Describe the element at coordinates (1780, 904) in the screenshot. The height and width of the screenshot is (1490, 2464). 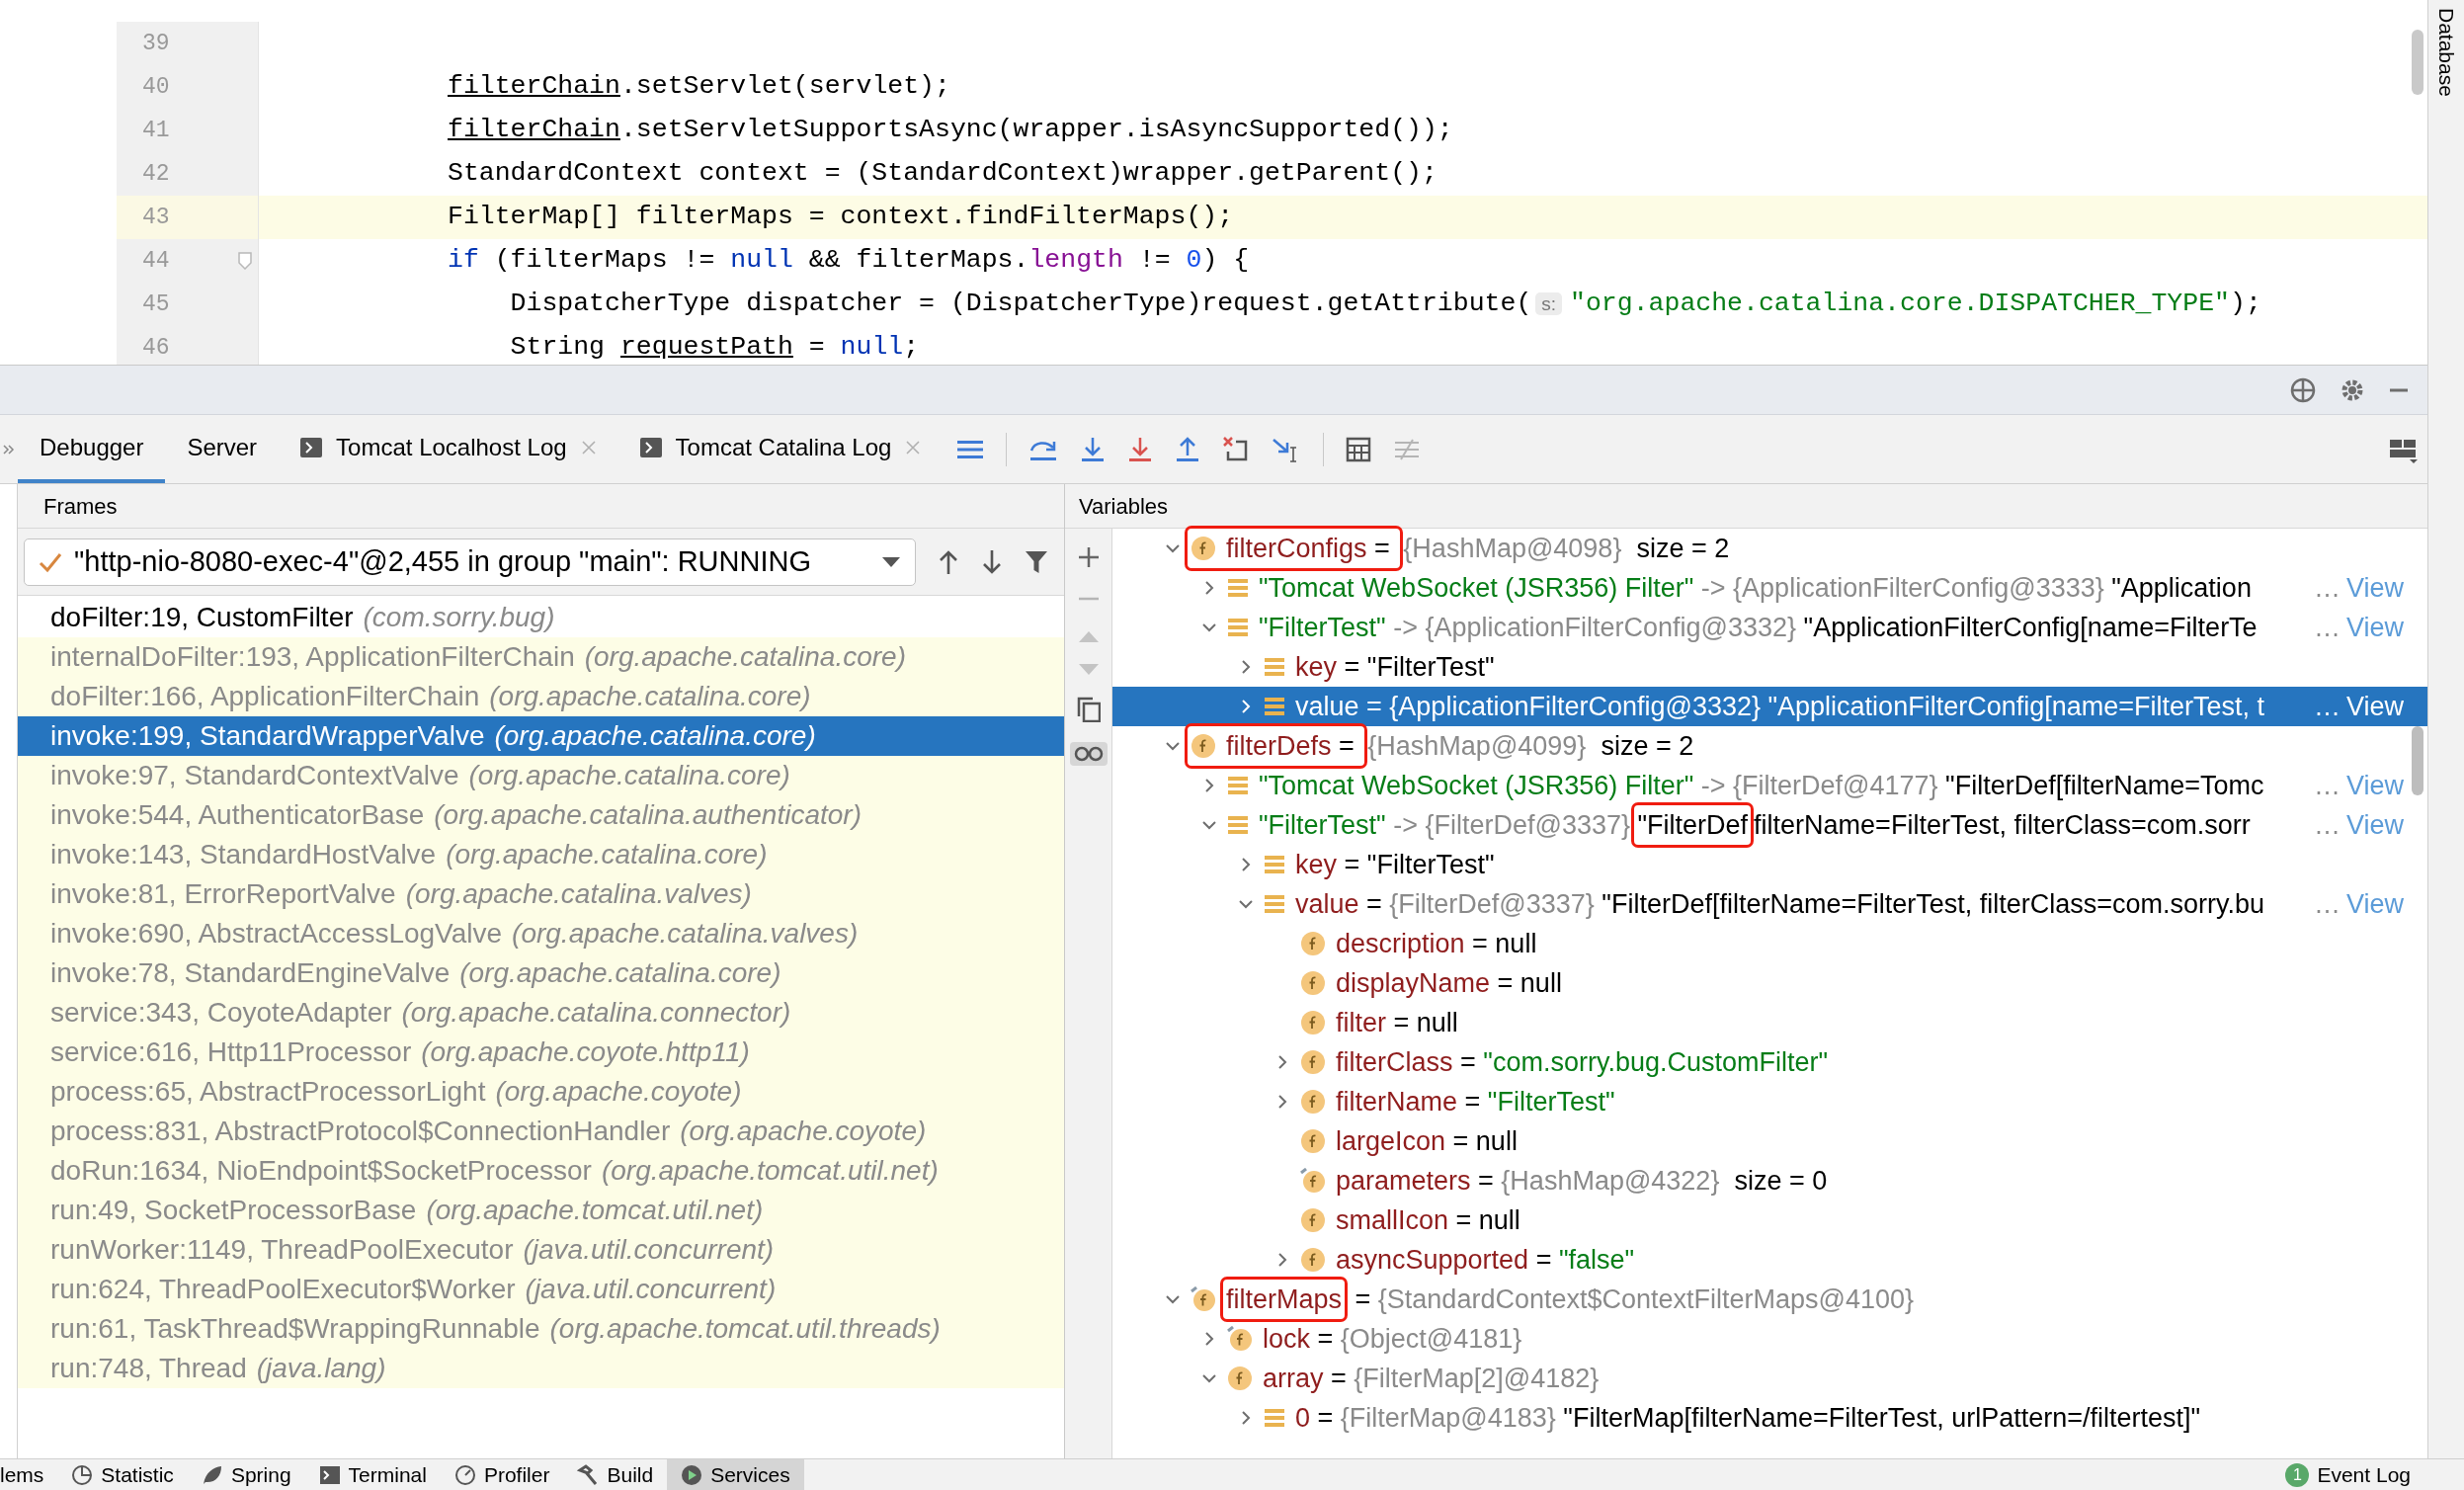
I see `variable-text: value = {FilterDef@3337} "FilterDef[filterName=FilterTest, filterClass=com.sorry.bu` at that location.